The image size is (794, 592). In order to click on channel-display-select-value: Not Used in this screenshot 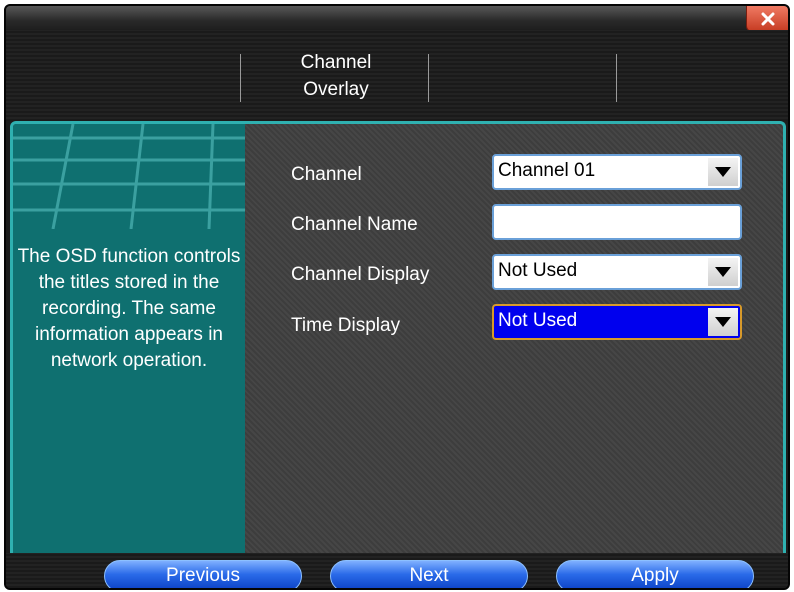, I will do `click(538, 270)`.